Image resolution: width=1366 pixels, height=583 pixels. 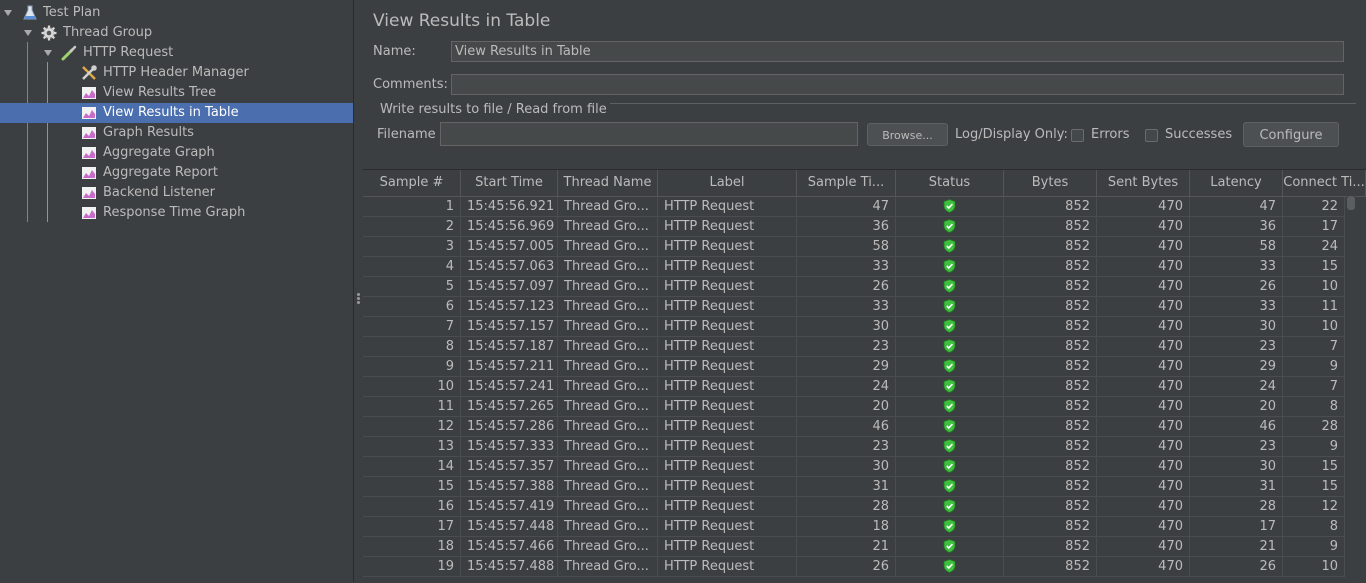 What do you see at coordinates (1199, 134) in the screenshot?
I see `successes-label: Successes` at bounding box center [1199, 134].